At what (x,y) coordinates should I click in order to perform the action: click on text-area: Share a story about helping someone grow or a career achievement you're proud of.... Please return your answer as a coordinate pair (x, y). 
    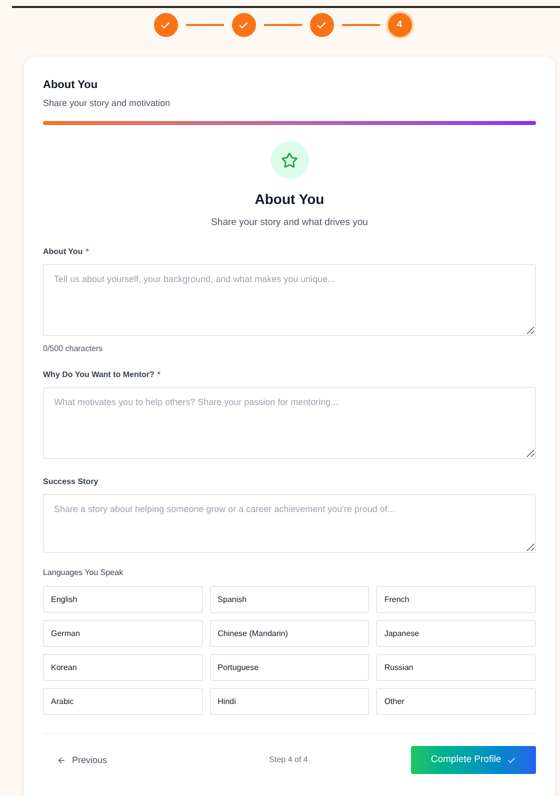
    Looking at the image, I should click on (289, 524).